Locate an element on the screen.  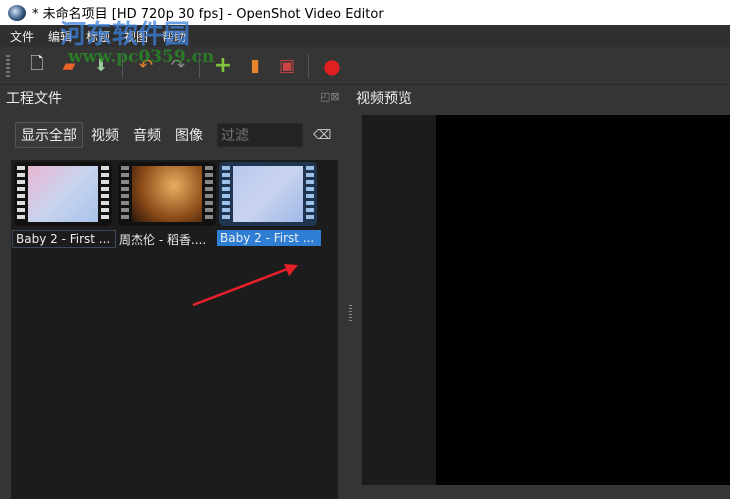
clear-filter-icon: ⌫ is located at coordinates (322, 135).